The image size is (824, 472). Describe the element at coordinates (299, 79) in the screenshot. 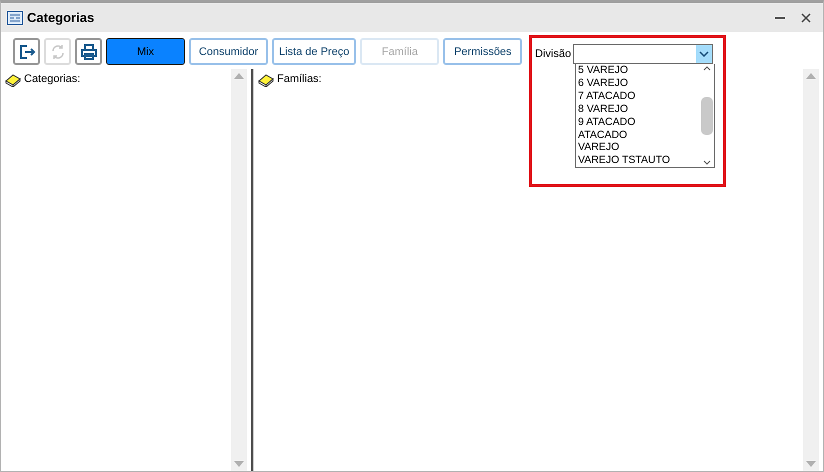

I see `panel-label: Famílias:` at that location.